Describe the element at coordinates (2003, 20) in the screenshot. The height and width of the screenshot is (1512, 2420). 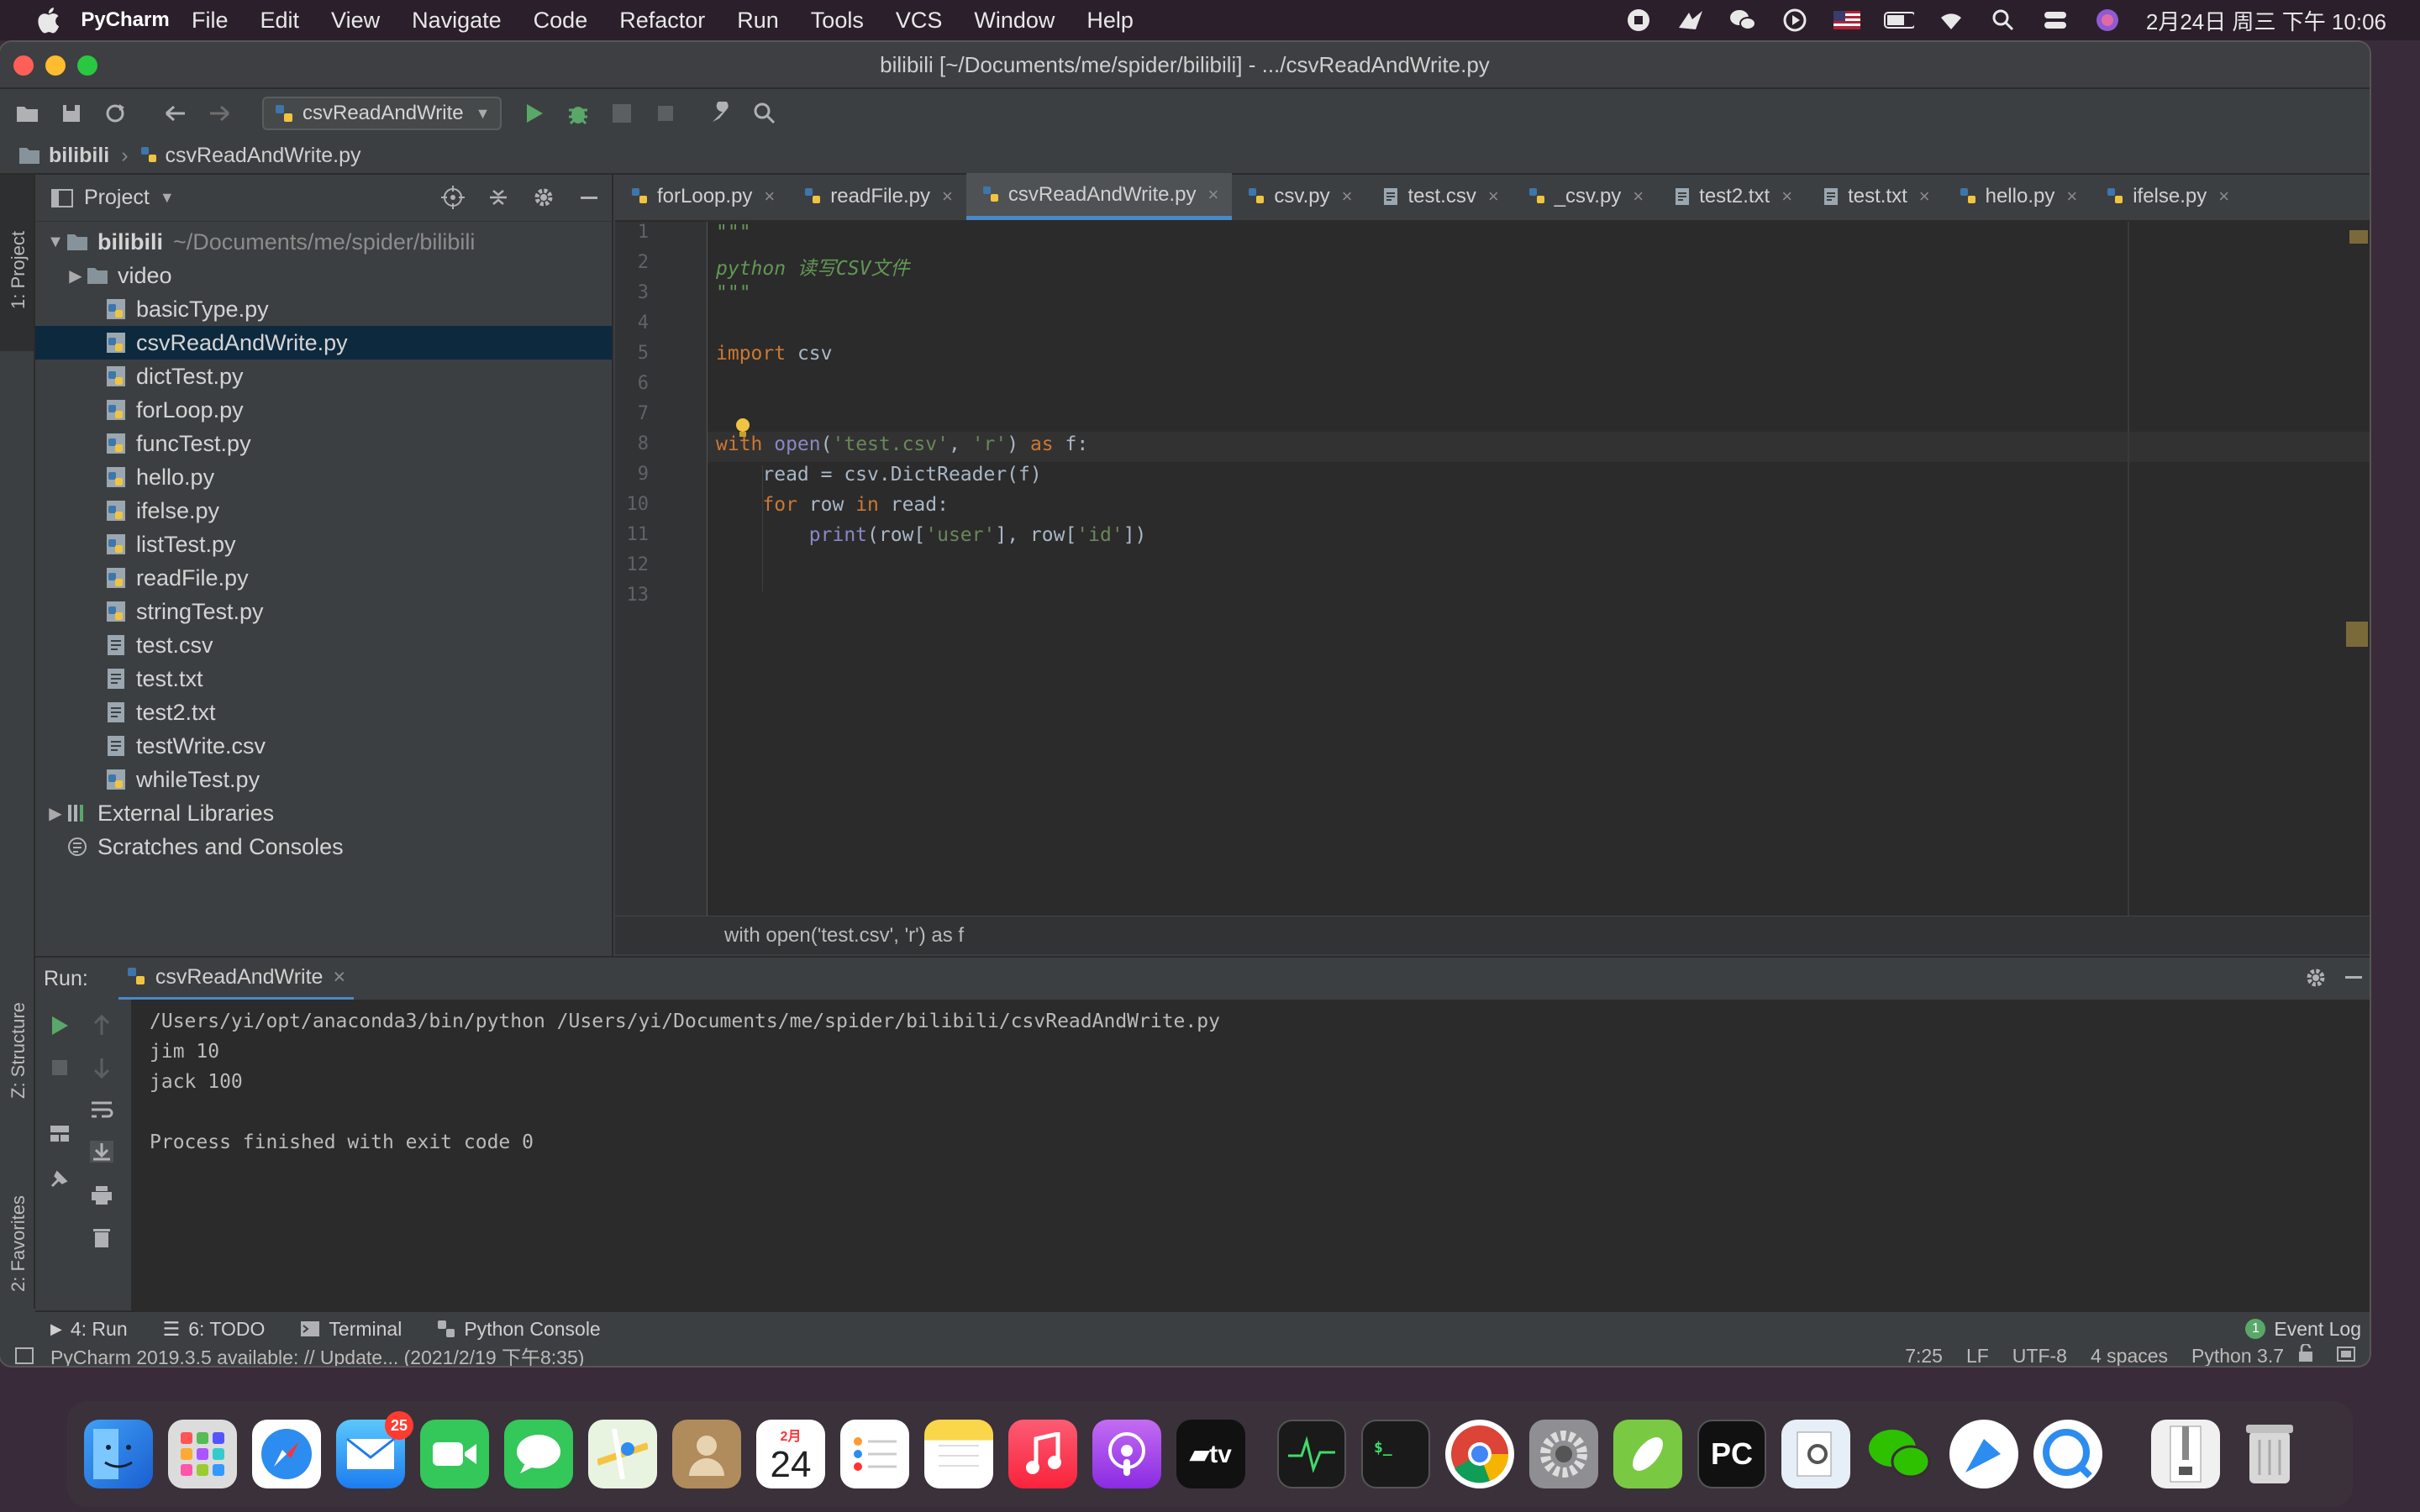
I see `search-icon` at that location.